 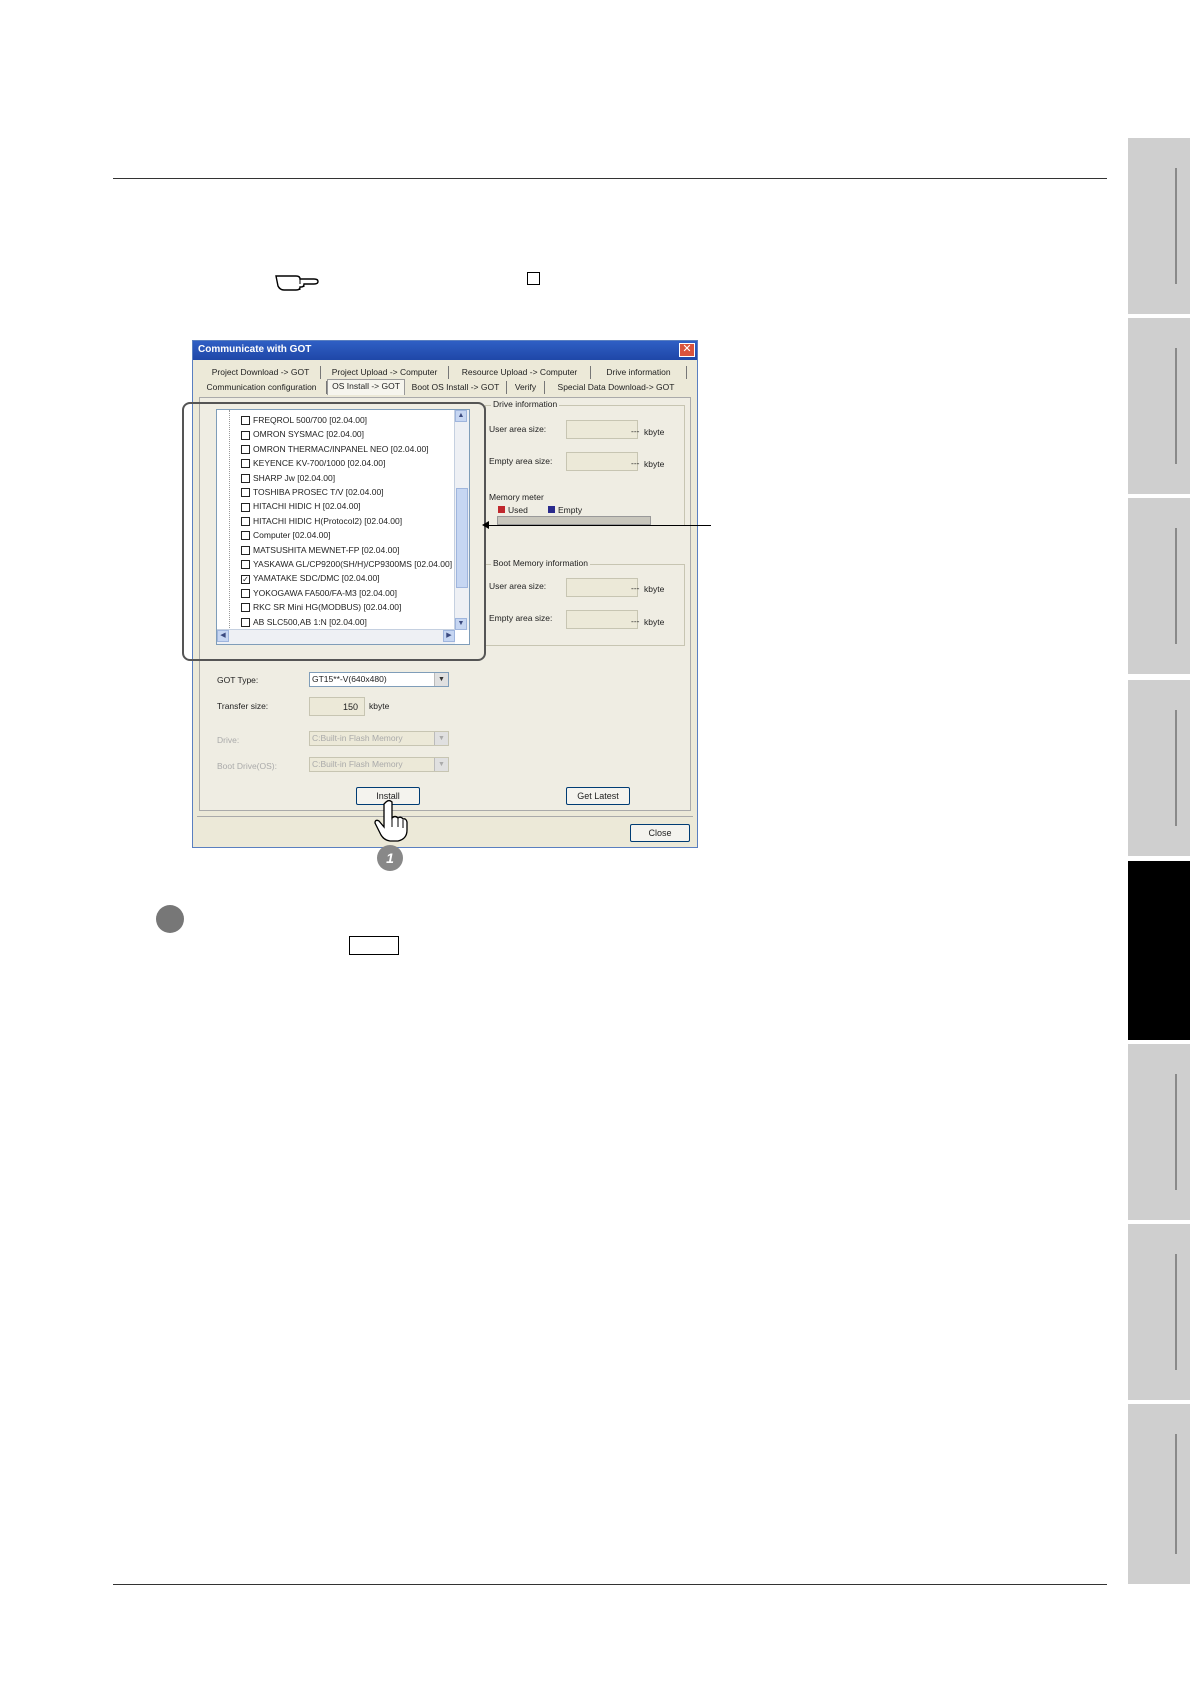 What do you see at coordinates (616, 387) in the screenshot?
I see `tab-special-data-download: Special Data Download-> GOT` at bounding box center [616, 387].